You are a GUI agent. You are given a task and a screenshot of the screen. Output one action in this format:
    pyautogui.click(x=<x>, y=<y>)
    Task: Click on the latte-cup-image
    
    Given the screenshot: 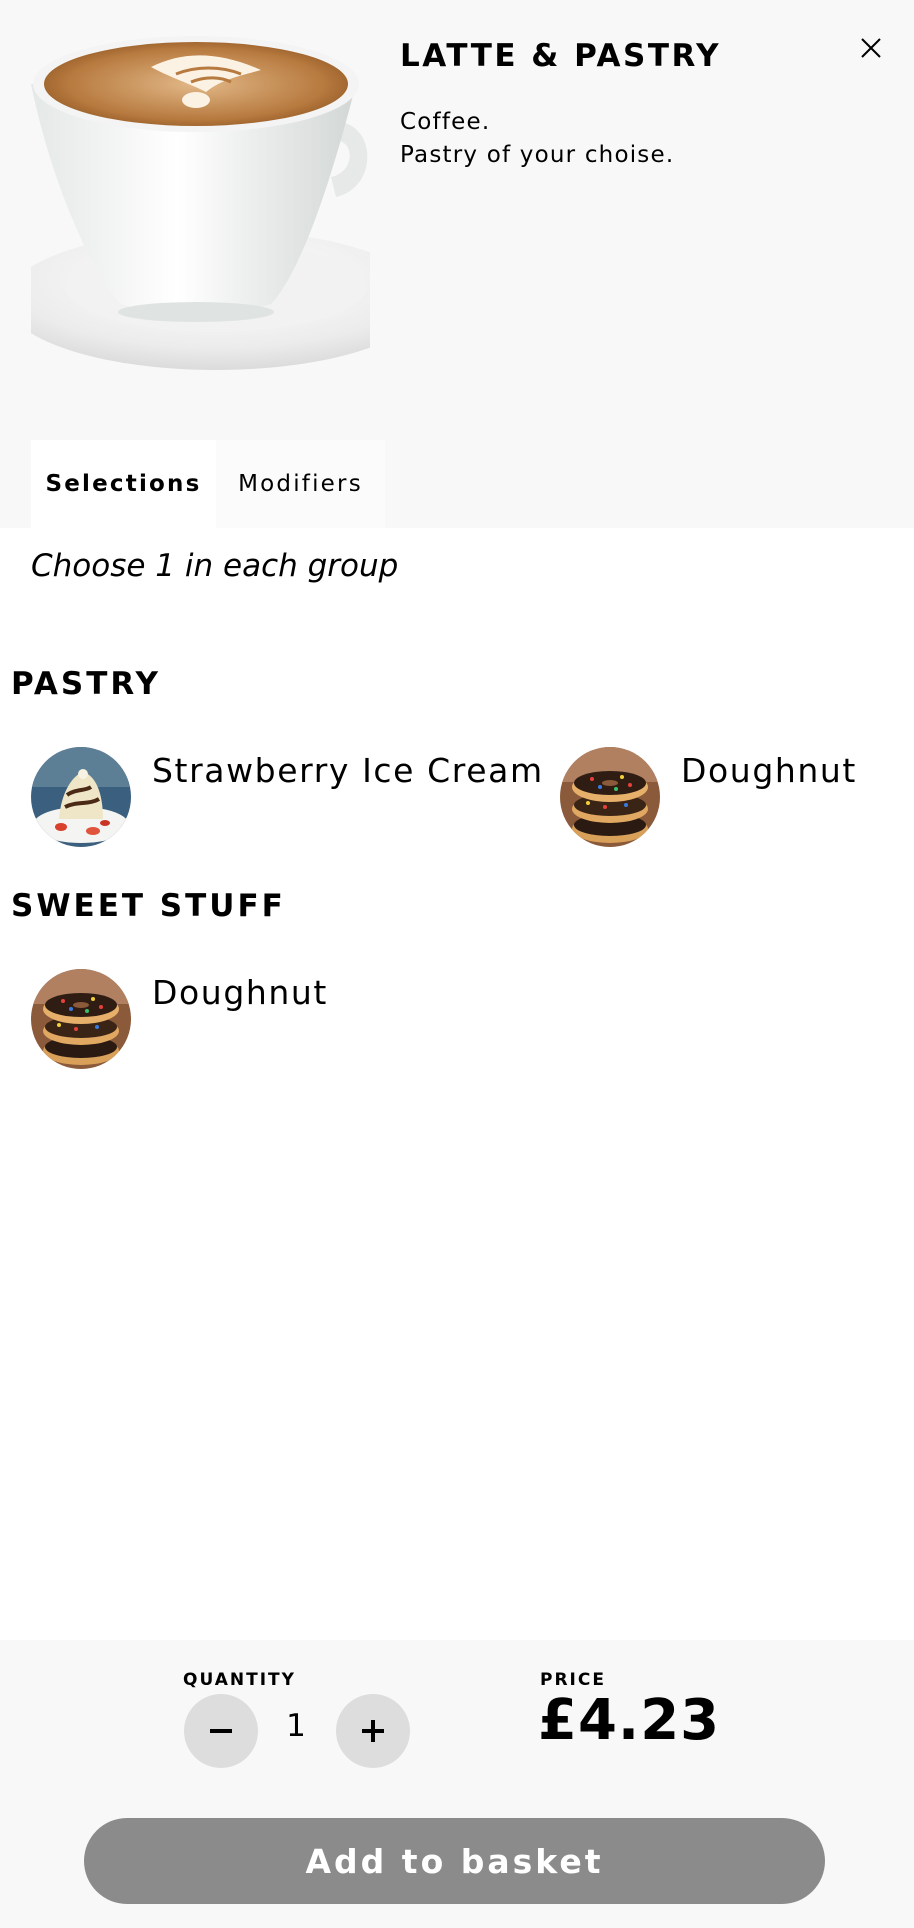 What is the action you would take?
    pyautogui.click(x=200, y=198)
    